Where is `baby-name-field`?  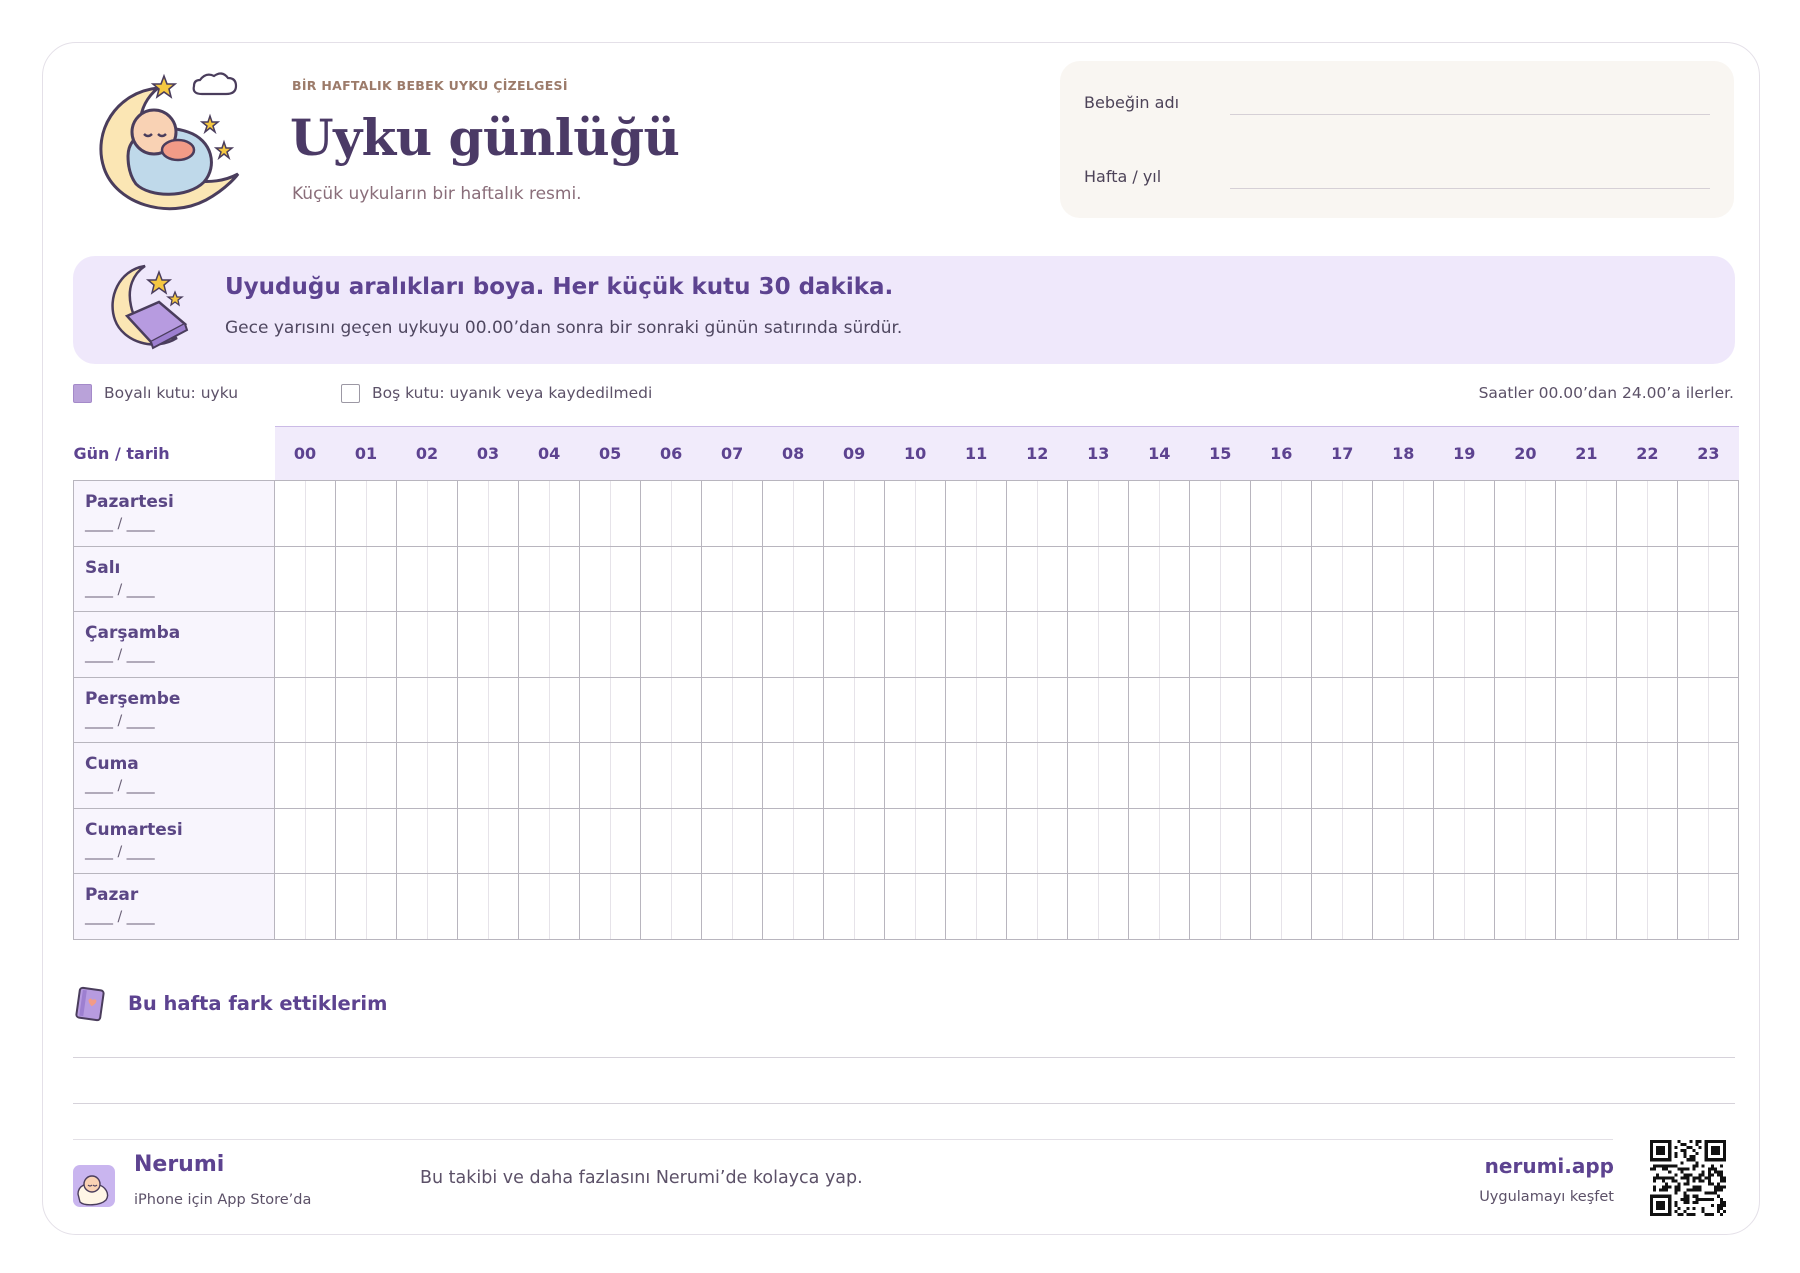 baby-name-field is located at coordinates (1470, 114).